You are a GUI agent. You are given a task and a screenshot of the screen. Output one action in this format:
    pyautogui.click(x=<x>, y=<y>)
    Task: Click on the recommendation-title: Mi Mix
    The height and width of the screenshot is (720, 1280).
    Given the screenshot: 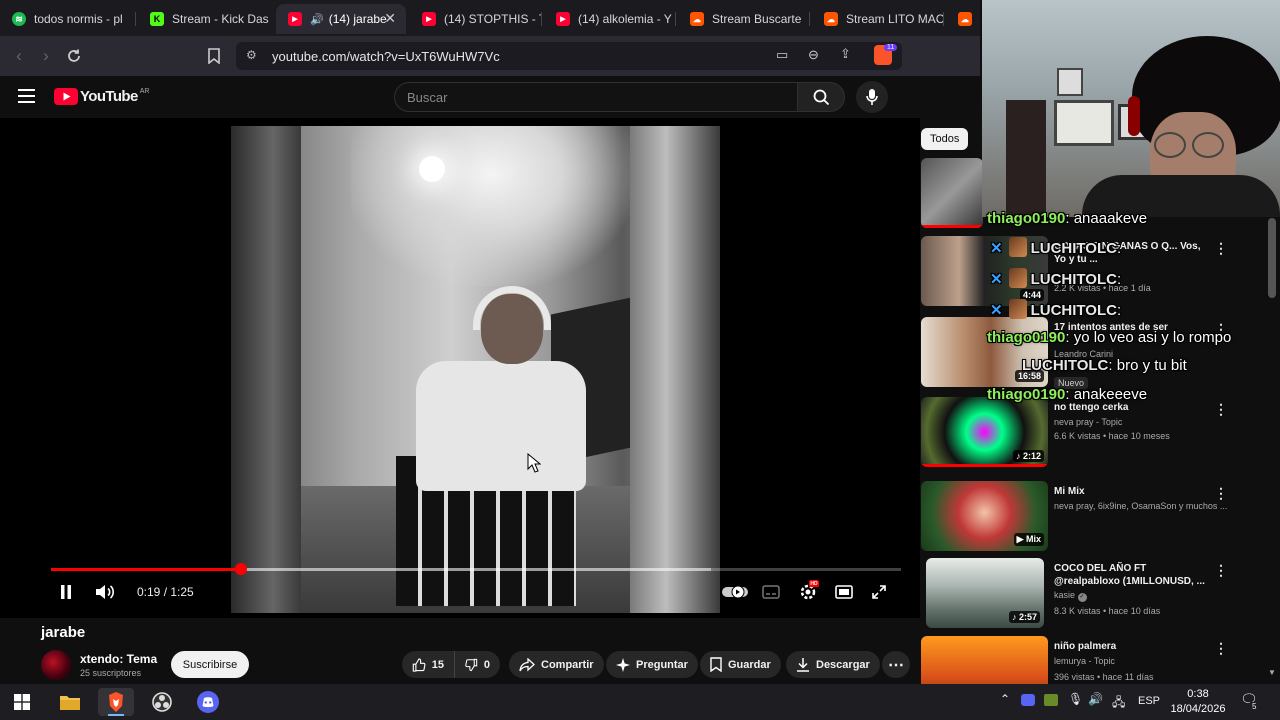 What is the action you would take?
    pyautogui.click(x=1134, y=491)
    